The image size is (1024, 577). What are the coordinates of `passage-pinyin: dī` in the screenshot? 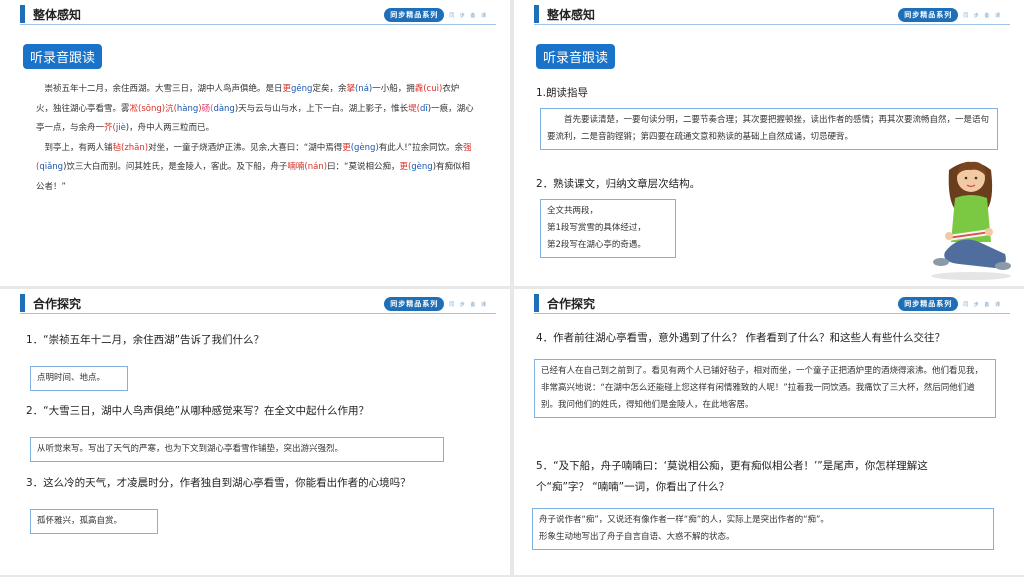 It's located at (424, 108).